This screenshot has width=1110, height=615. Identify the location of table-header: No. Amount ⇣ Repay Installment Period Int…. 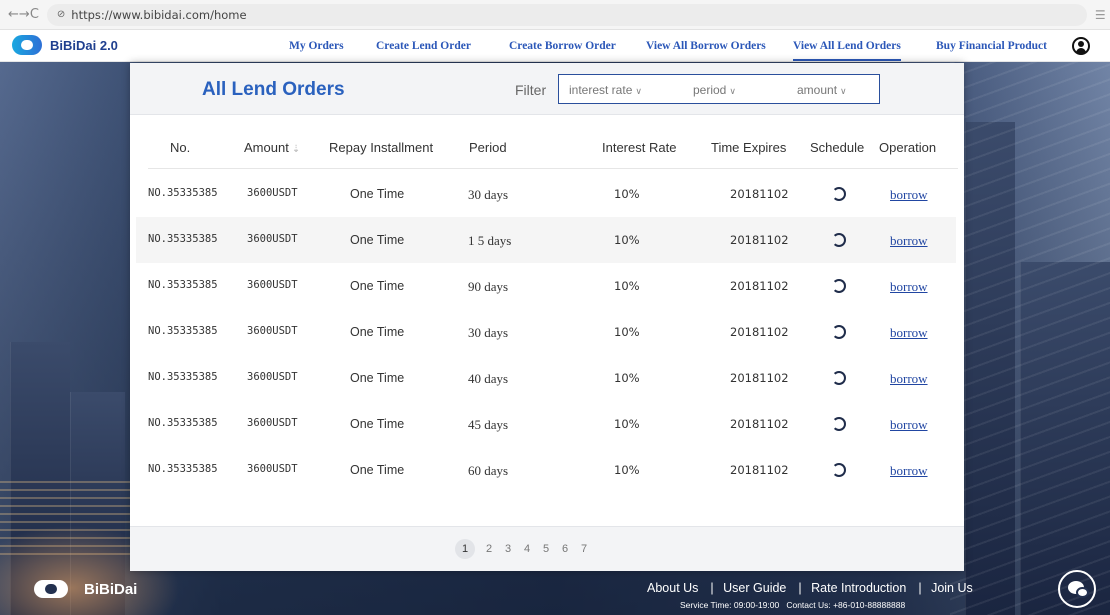
(547, 143).